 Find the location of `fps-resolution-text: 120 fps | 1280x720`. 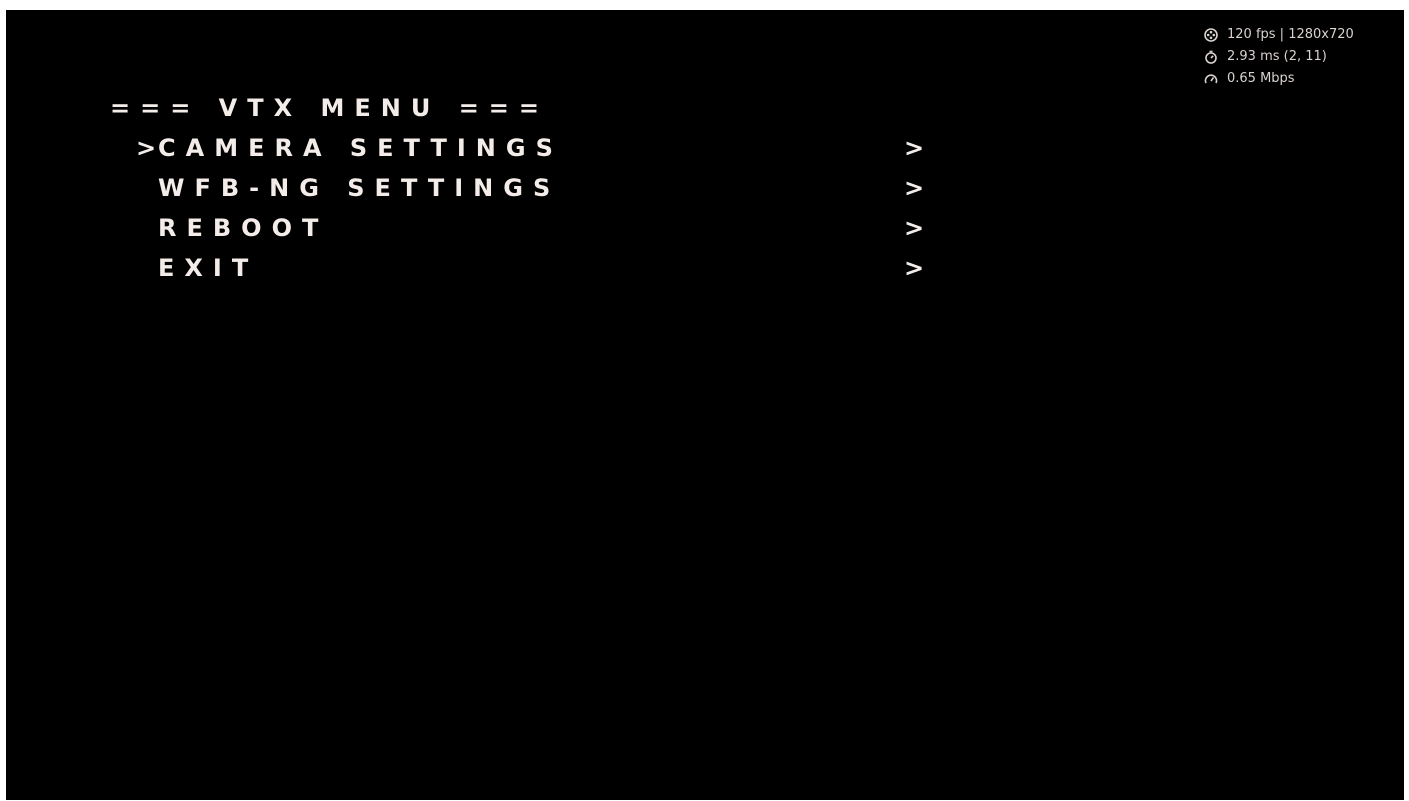

fps-resolution-text: 120 fps | 1280x720 is located at coordinates (1290, 34).